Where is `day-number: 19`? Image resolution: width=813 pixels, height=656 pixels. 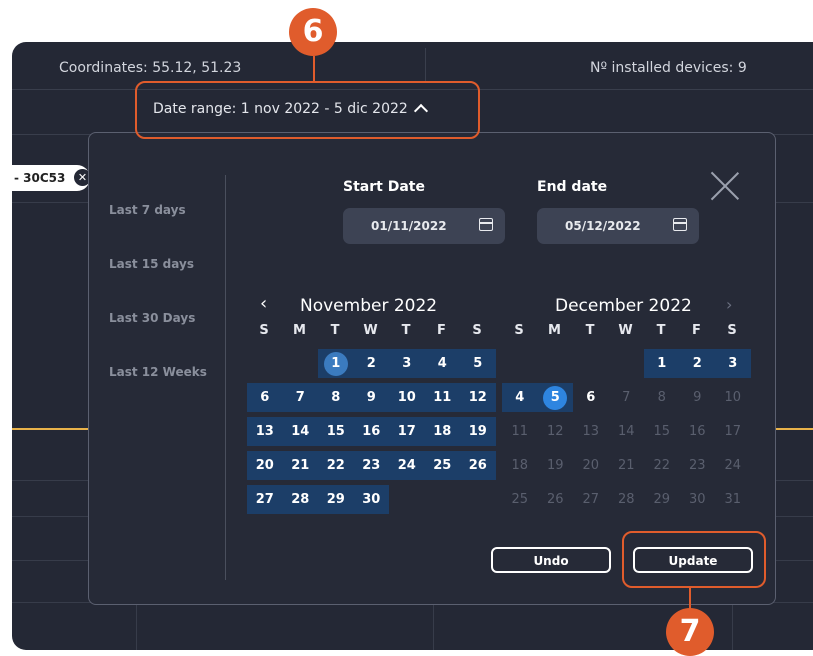
day-number: 19 is located at coordinates (477, 431).